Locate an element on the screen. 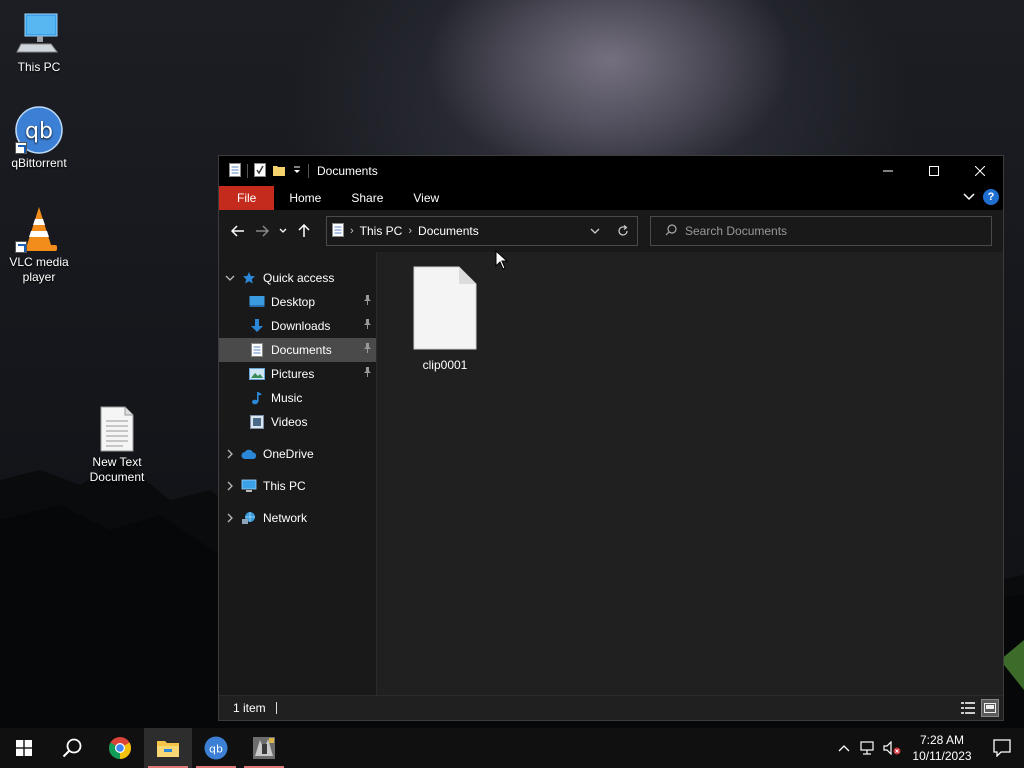 Image resolution: width=1024 pixels, height=768 pixels. shortcut-arrow-icon is located at coordinates (21, 148).